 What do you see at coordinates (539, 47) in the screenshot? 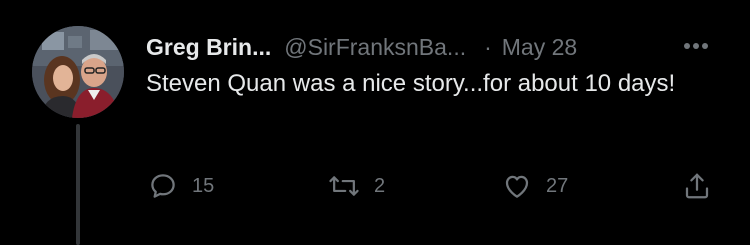
I see `tweet-date: May 28` at bounding box center [539, 47].